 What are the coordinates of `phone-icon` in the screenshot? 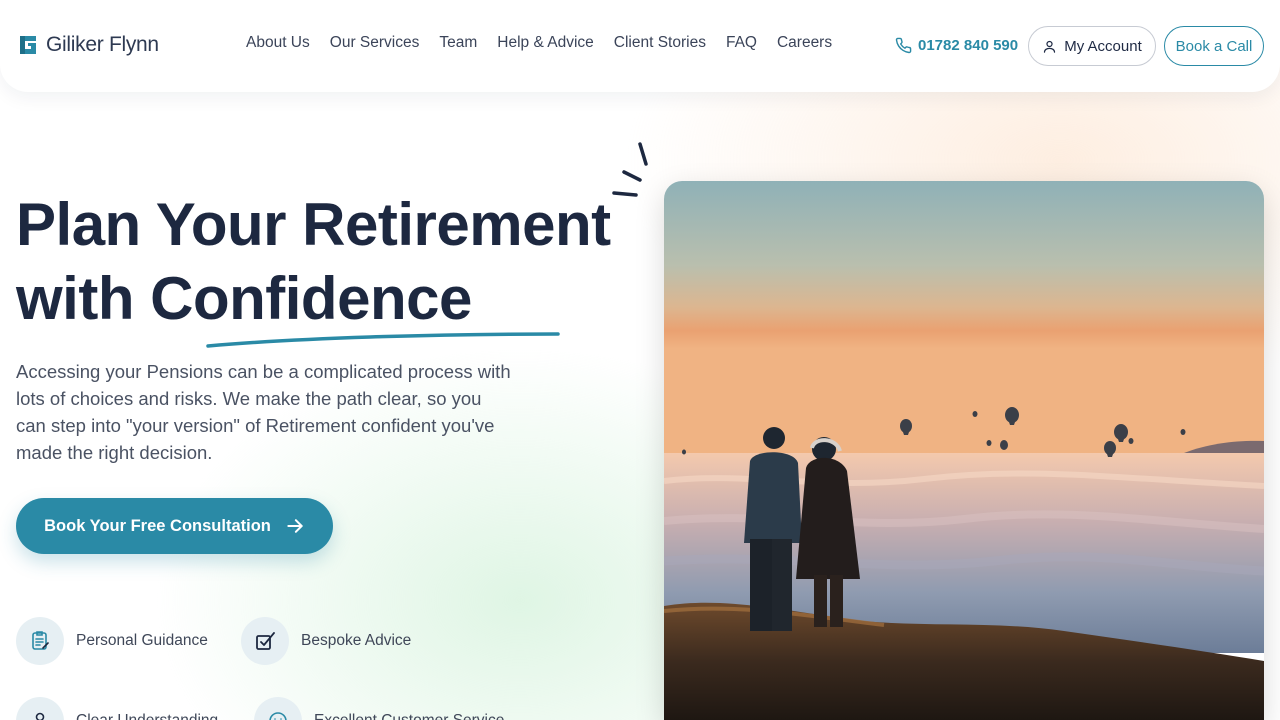 It's located at (903, 45).